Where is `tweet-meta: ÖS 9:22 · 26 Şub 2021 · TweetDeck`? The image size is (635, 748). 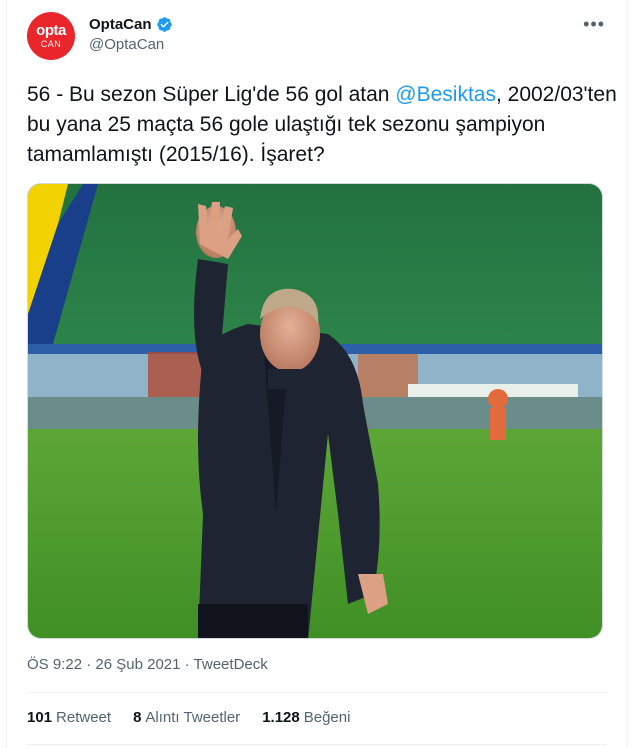
tweet-meta: ÖS 9:22 · 26 Şub 2021 · TweetDeck is located at coordinates (147, 664).